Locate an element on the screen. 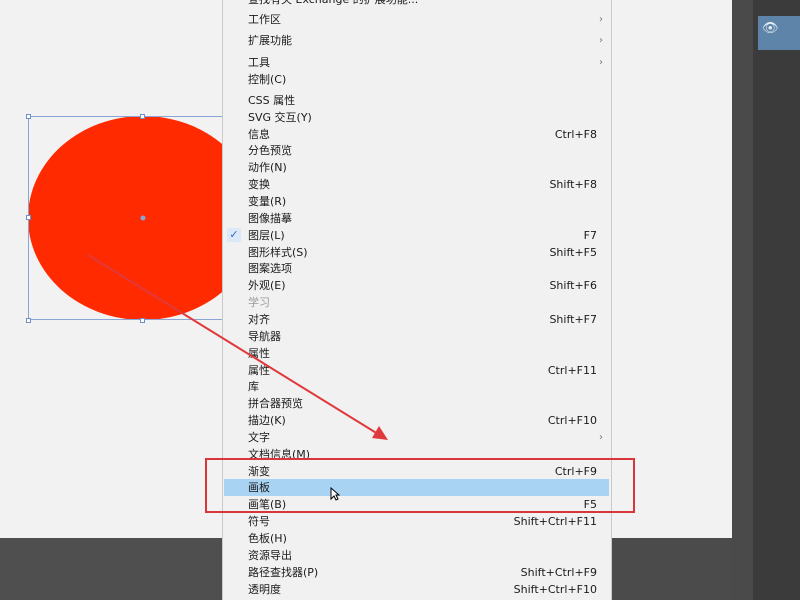 This screenshot has height=600, width=800. menu-item-shortcut: Shift+Ctrl+F9 is located at coordinates (558, 572).